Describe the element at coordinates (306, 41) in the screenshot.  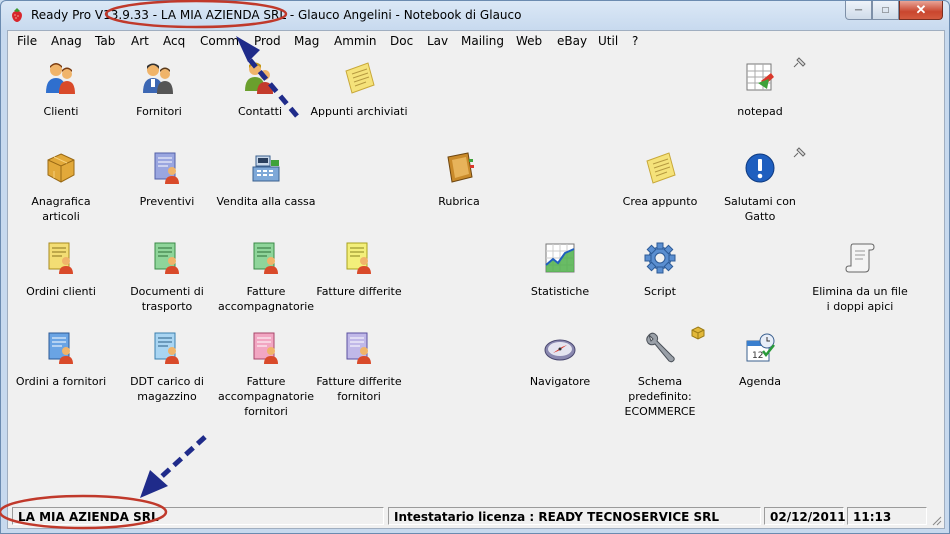
I see `menu-mag: Mag` at that location.